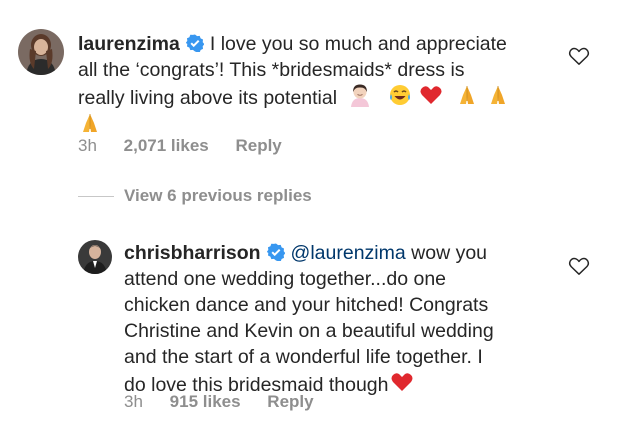  Describe the element at coordinates (192, 253) in the screenshot. I see `reply-username: chrisbharrison` at that location.